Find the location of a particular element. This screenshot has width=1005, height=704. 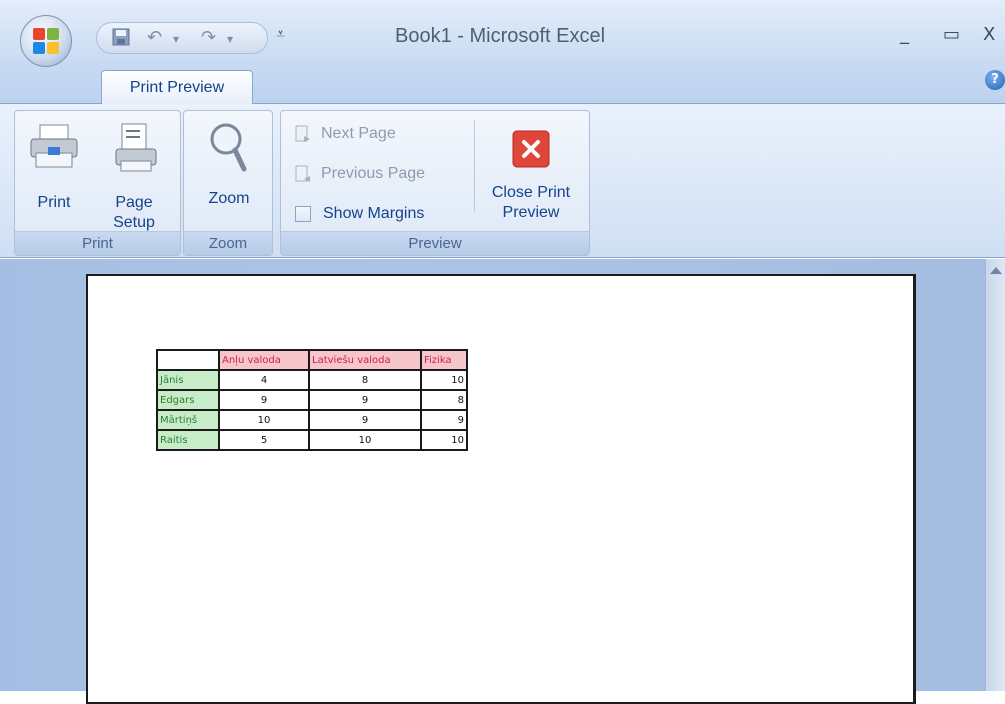

row-name-cell: Mārtiņš is located at coordinates (188, 420).